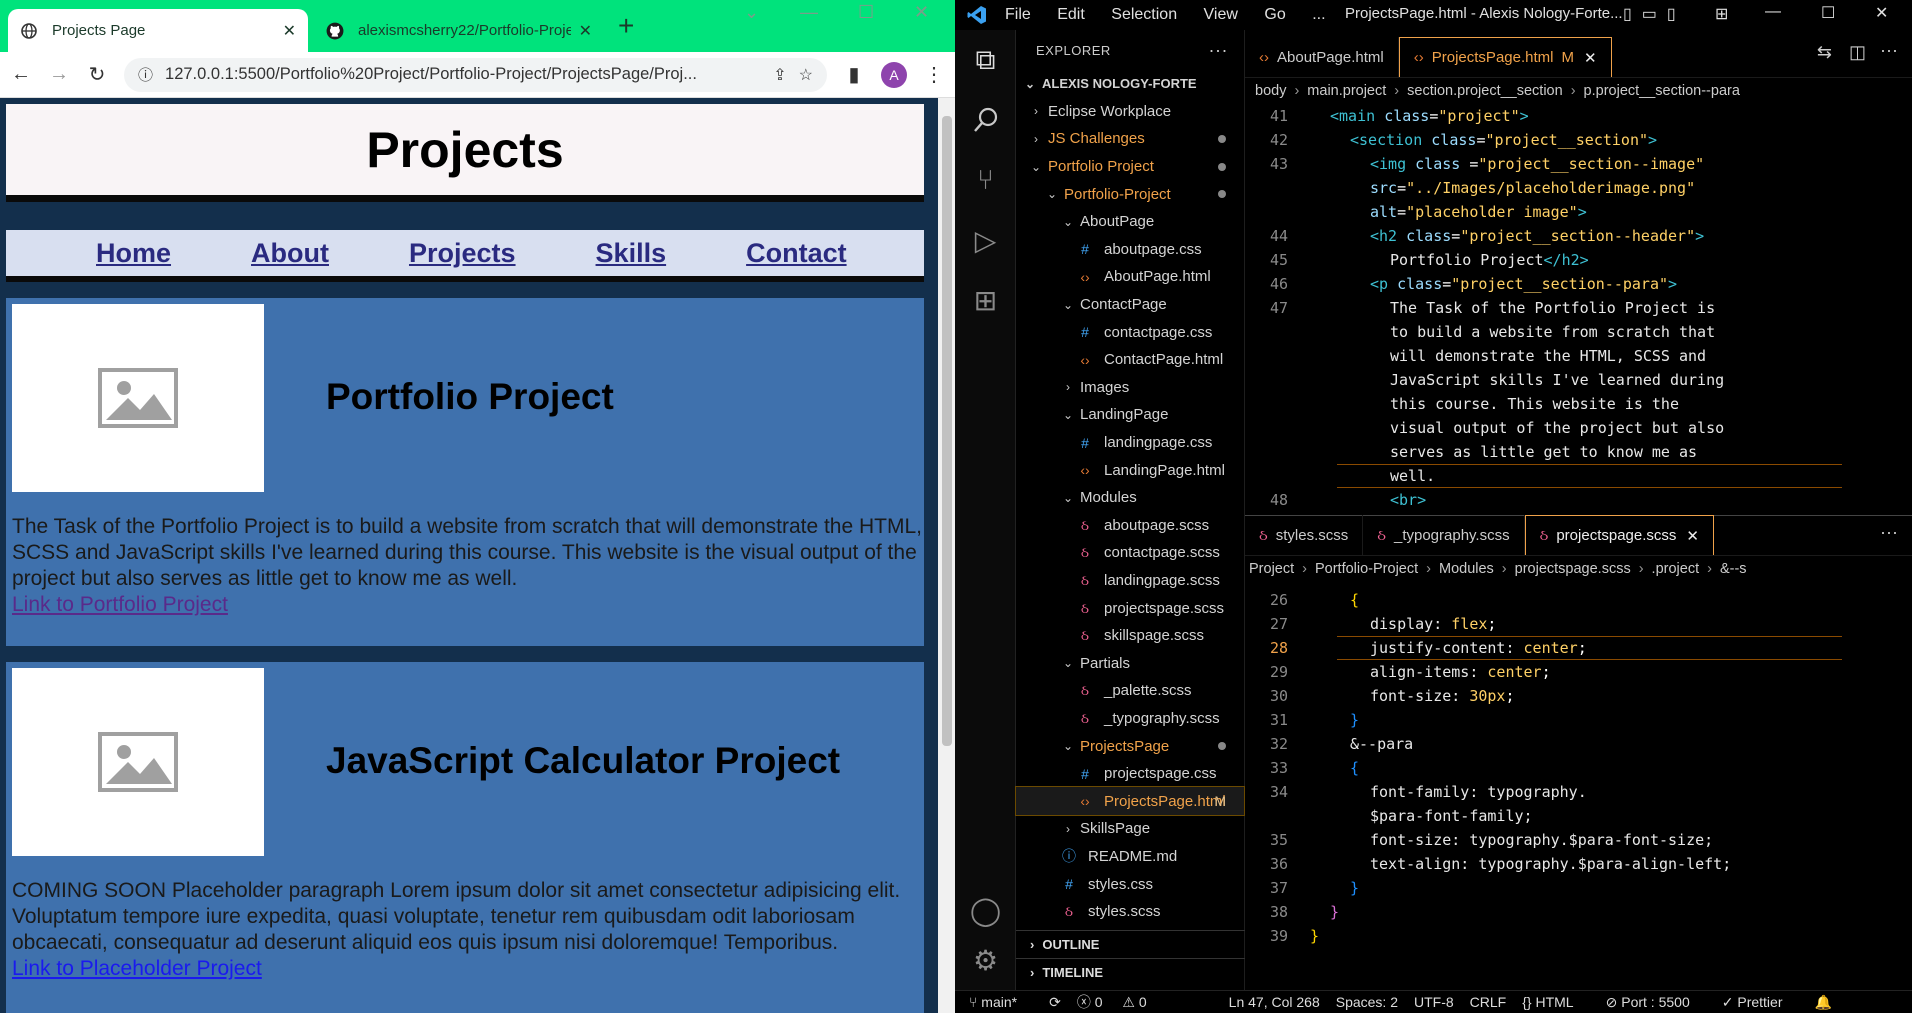  I want to click on avatar: A, so click(894, 74).